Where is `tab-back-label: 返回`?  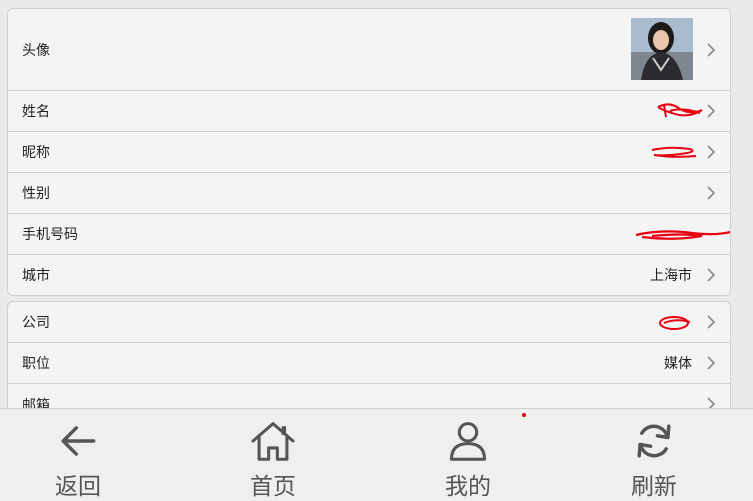 tab-back-label: 返回 is located at coordinates (78, 487).